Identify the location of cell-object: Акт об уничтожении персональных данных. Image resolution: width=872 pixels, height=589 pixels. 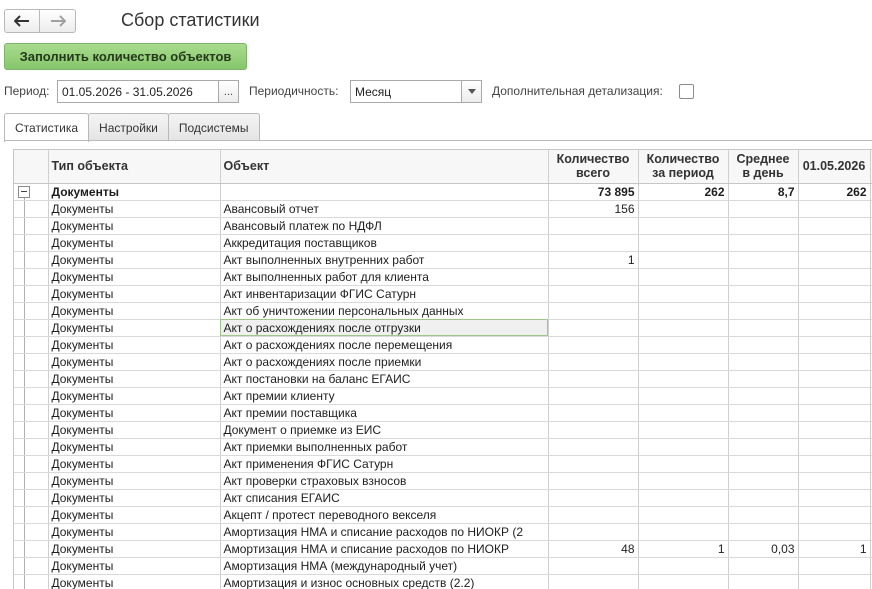
(384, 311).